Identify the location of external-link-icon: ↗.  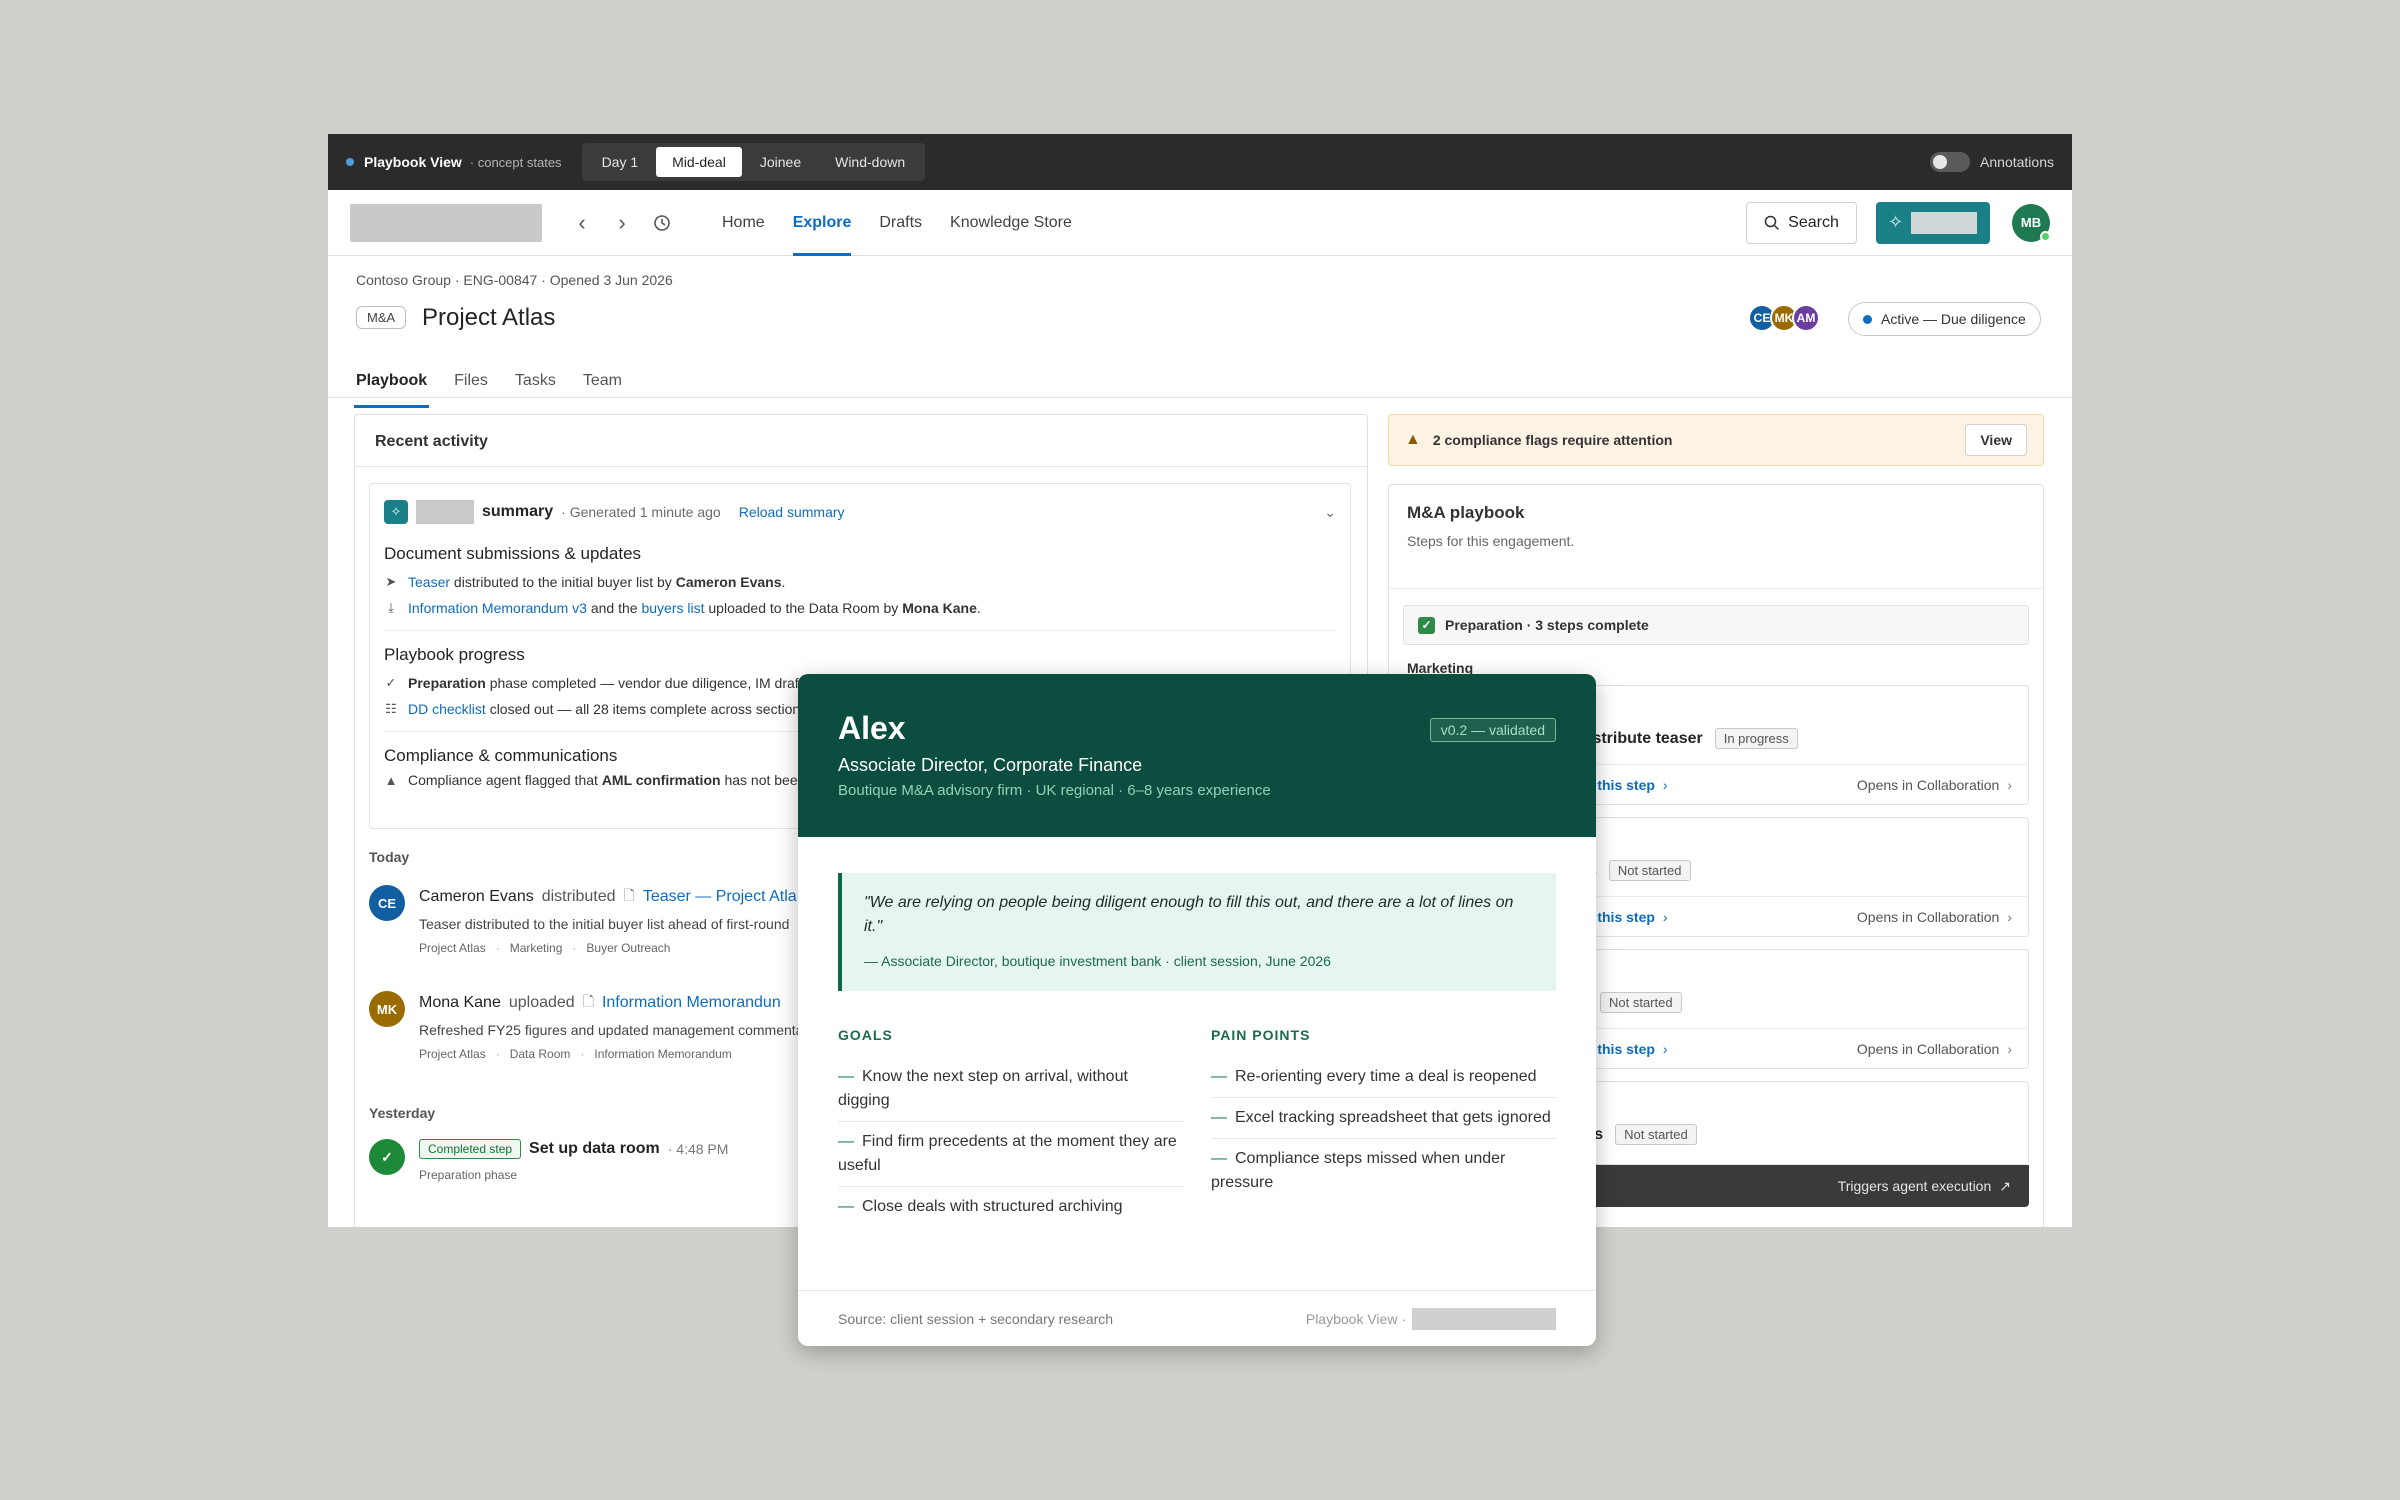
(2005, 1185).